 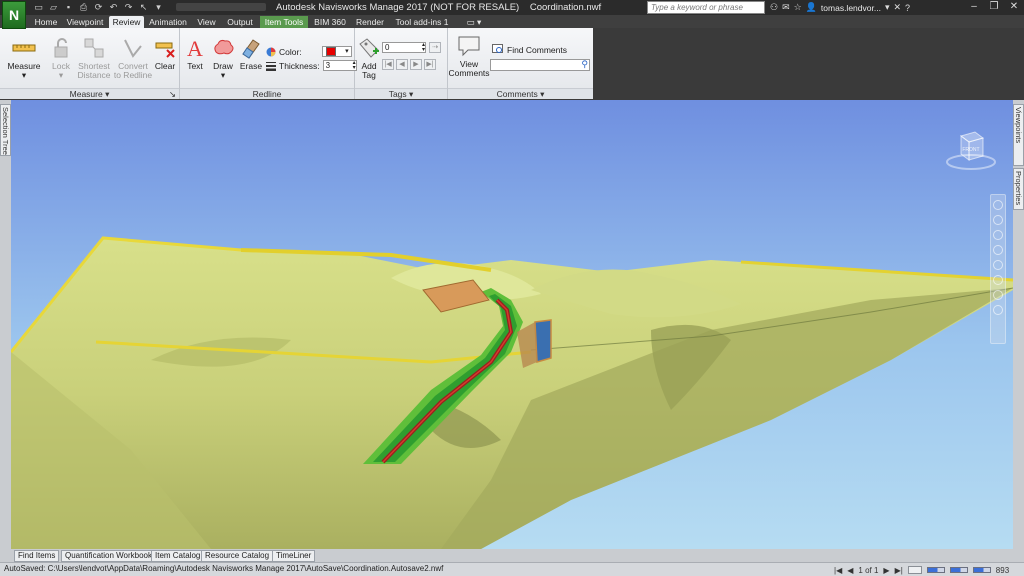 I want to click on tab-find-items: Find Items, so click(x=37, y=556).